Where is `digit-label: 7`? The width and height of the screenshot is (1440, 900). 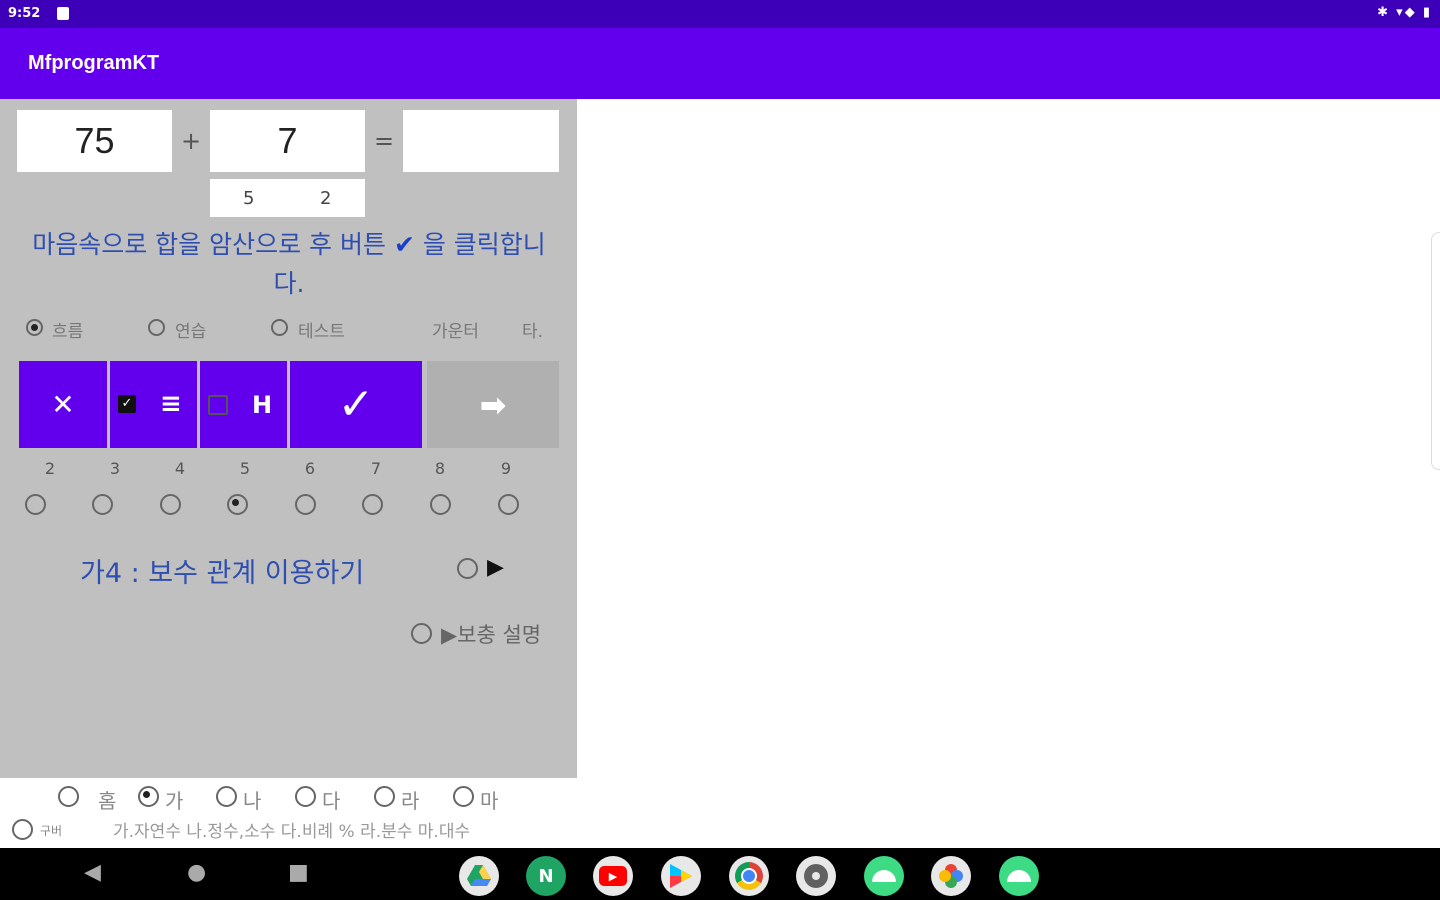
digit-label: 7 is located at coordinates (376, 468).